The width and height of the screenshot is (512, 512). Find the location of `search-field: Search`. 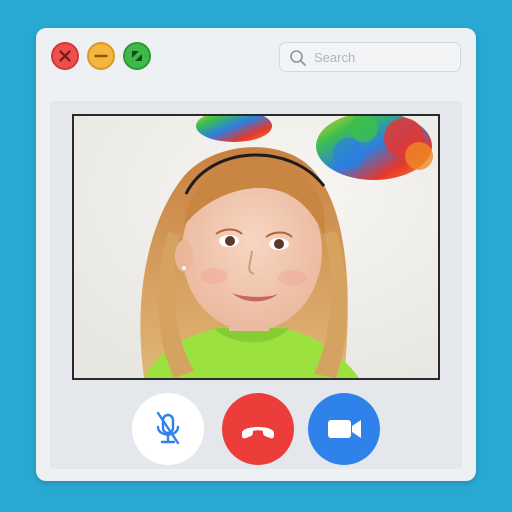

search-field: Search is located at coordinates (370, 57).